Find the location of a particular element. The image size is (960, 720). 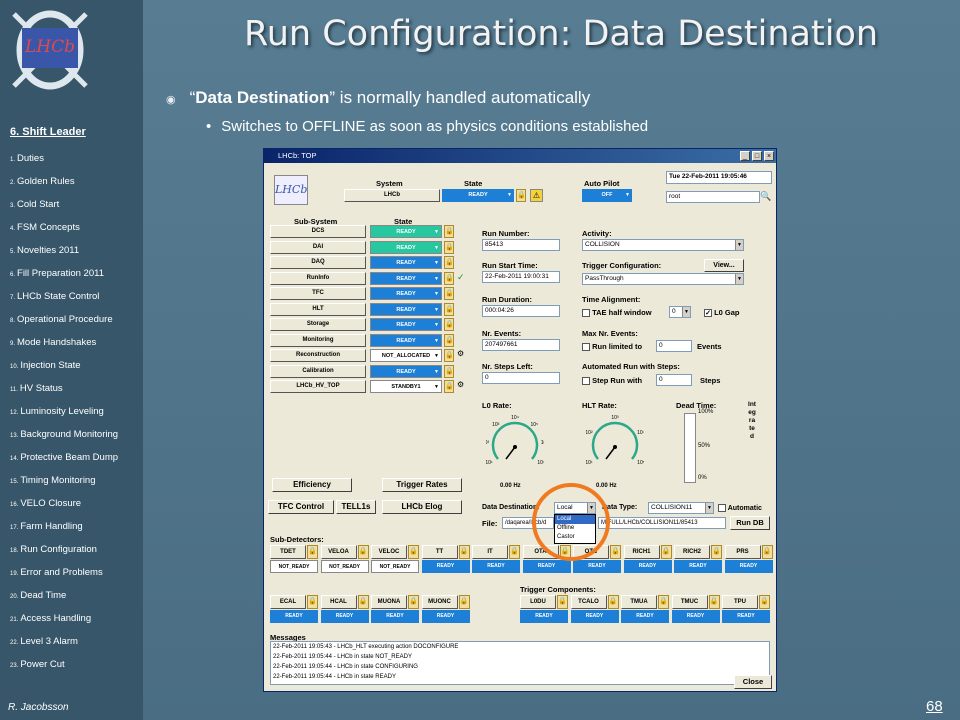

toc-item: 21. Access Handling is located at coordinates (64, 623).